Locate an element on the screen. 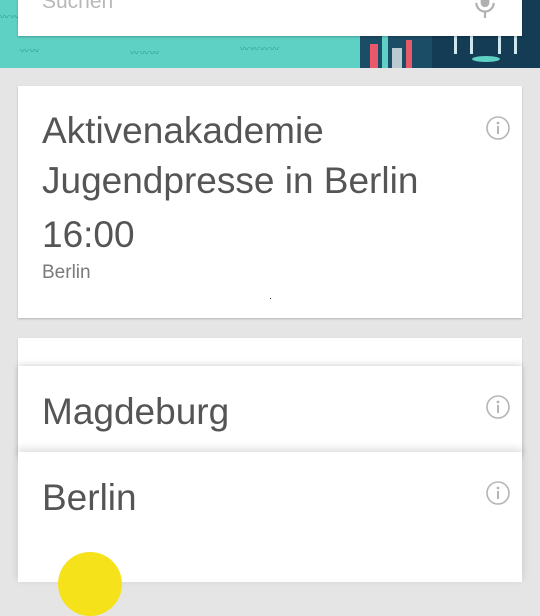  sun-icon is located at coordinates (90, 584).